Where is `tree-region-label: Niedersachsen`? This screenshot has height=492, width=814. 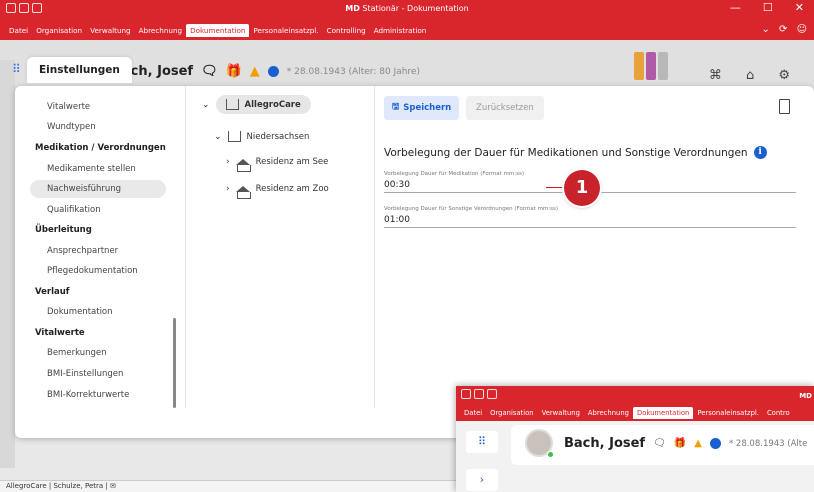 tree-region-label: Niedersachsen is located at coordinates (278, 136).